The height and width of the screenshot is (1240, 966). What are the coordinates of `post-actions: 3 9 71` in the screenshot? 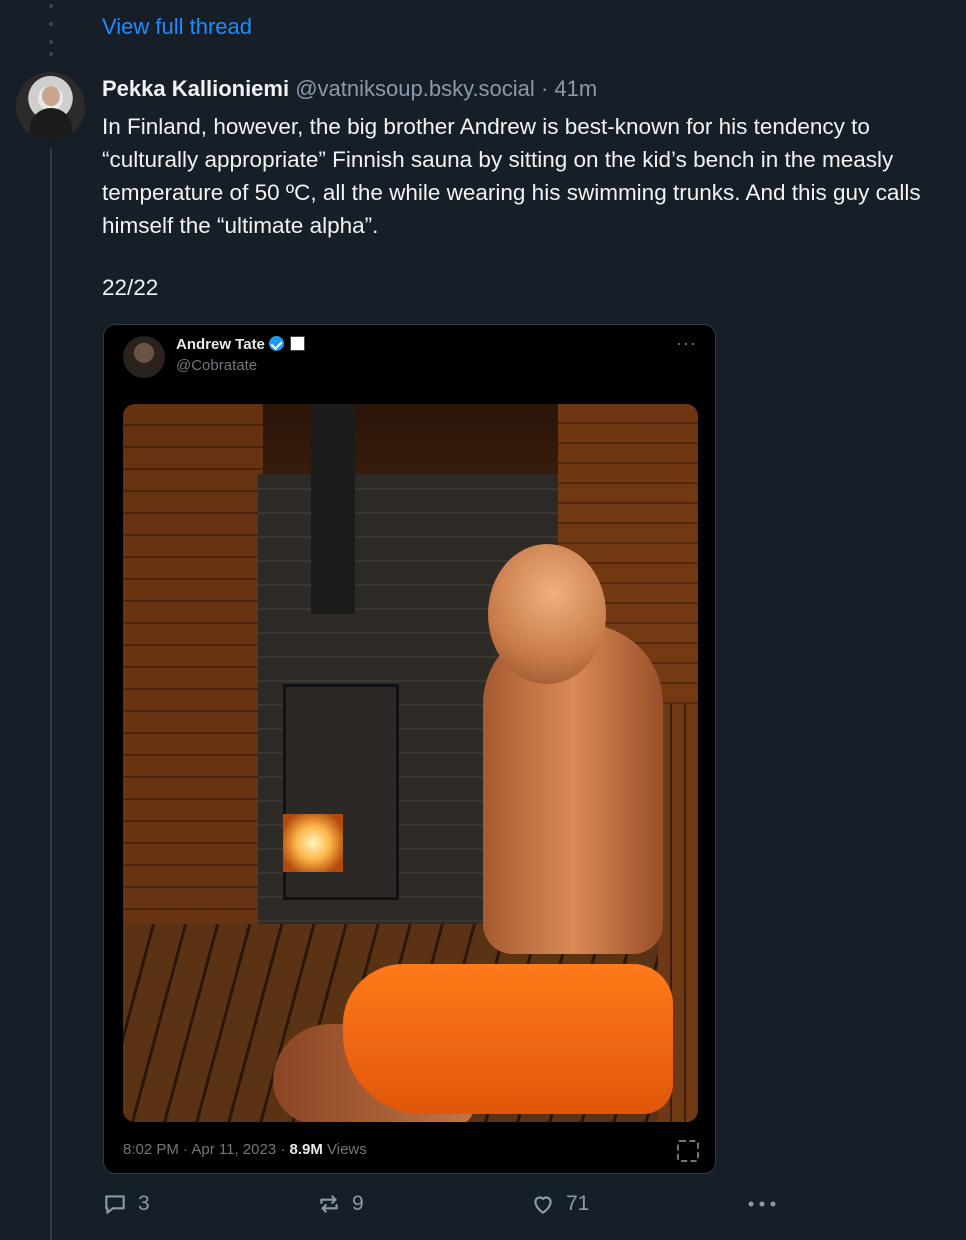 It's located at (442, 1204).